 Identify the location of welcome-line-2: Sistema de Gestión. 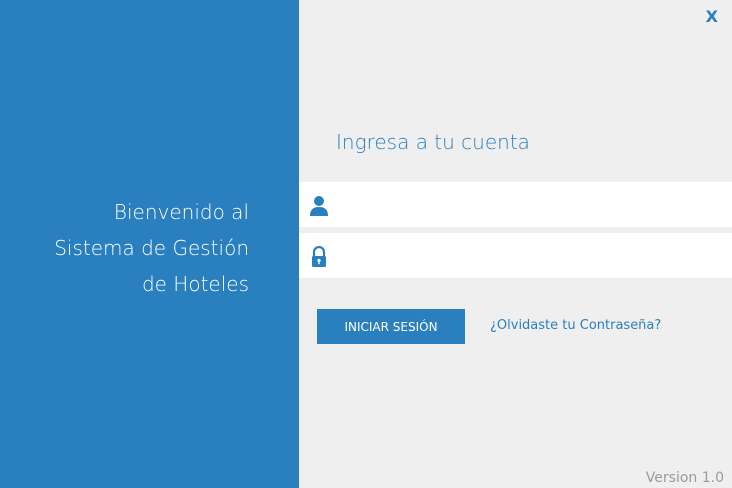
(151, 248).